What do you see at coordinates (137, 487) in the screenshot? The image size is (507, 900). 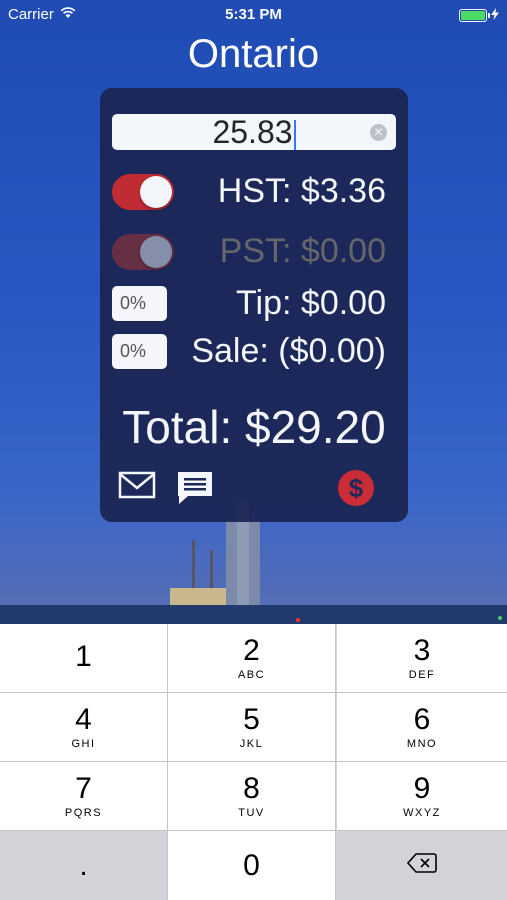 I see `mail-icon` at bounding box center [137, 487].